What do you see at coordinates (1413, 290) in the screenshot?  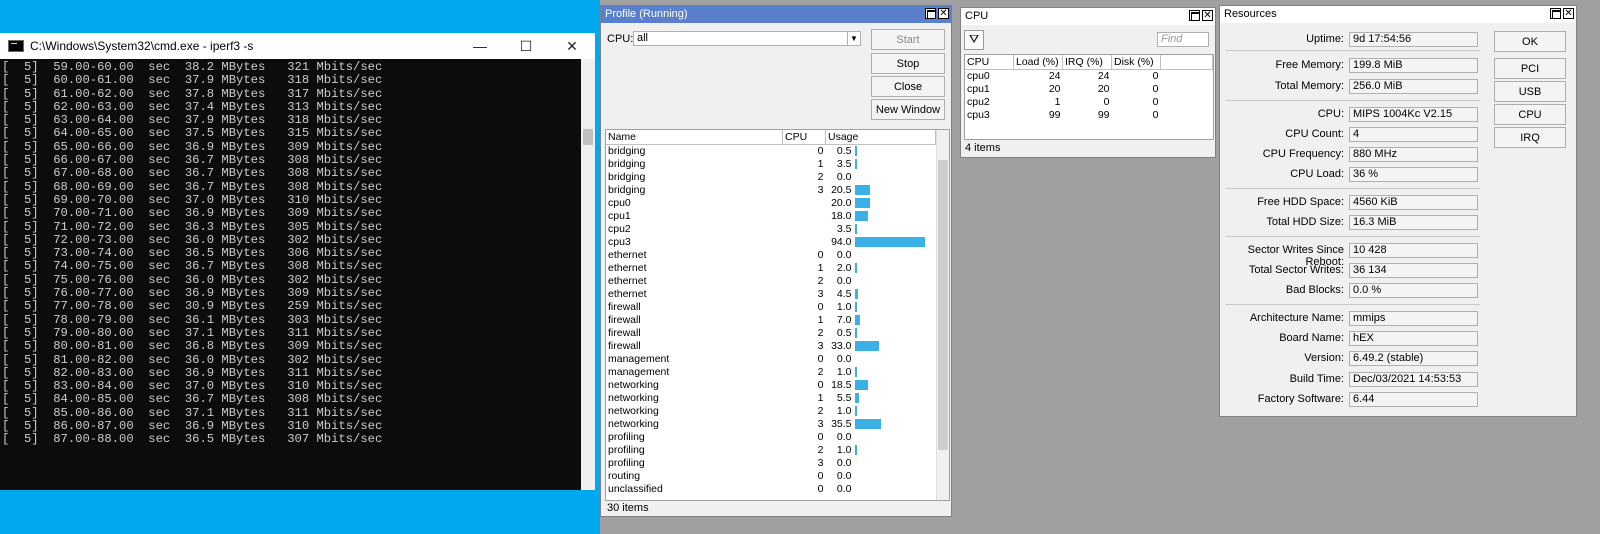 I see `field-value: 0.0 %` at bounding box center [1413, 290].